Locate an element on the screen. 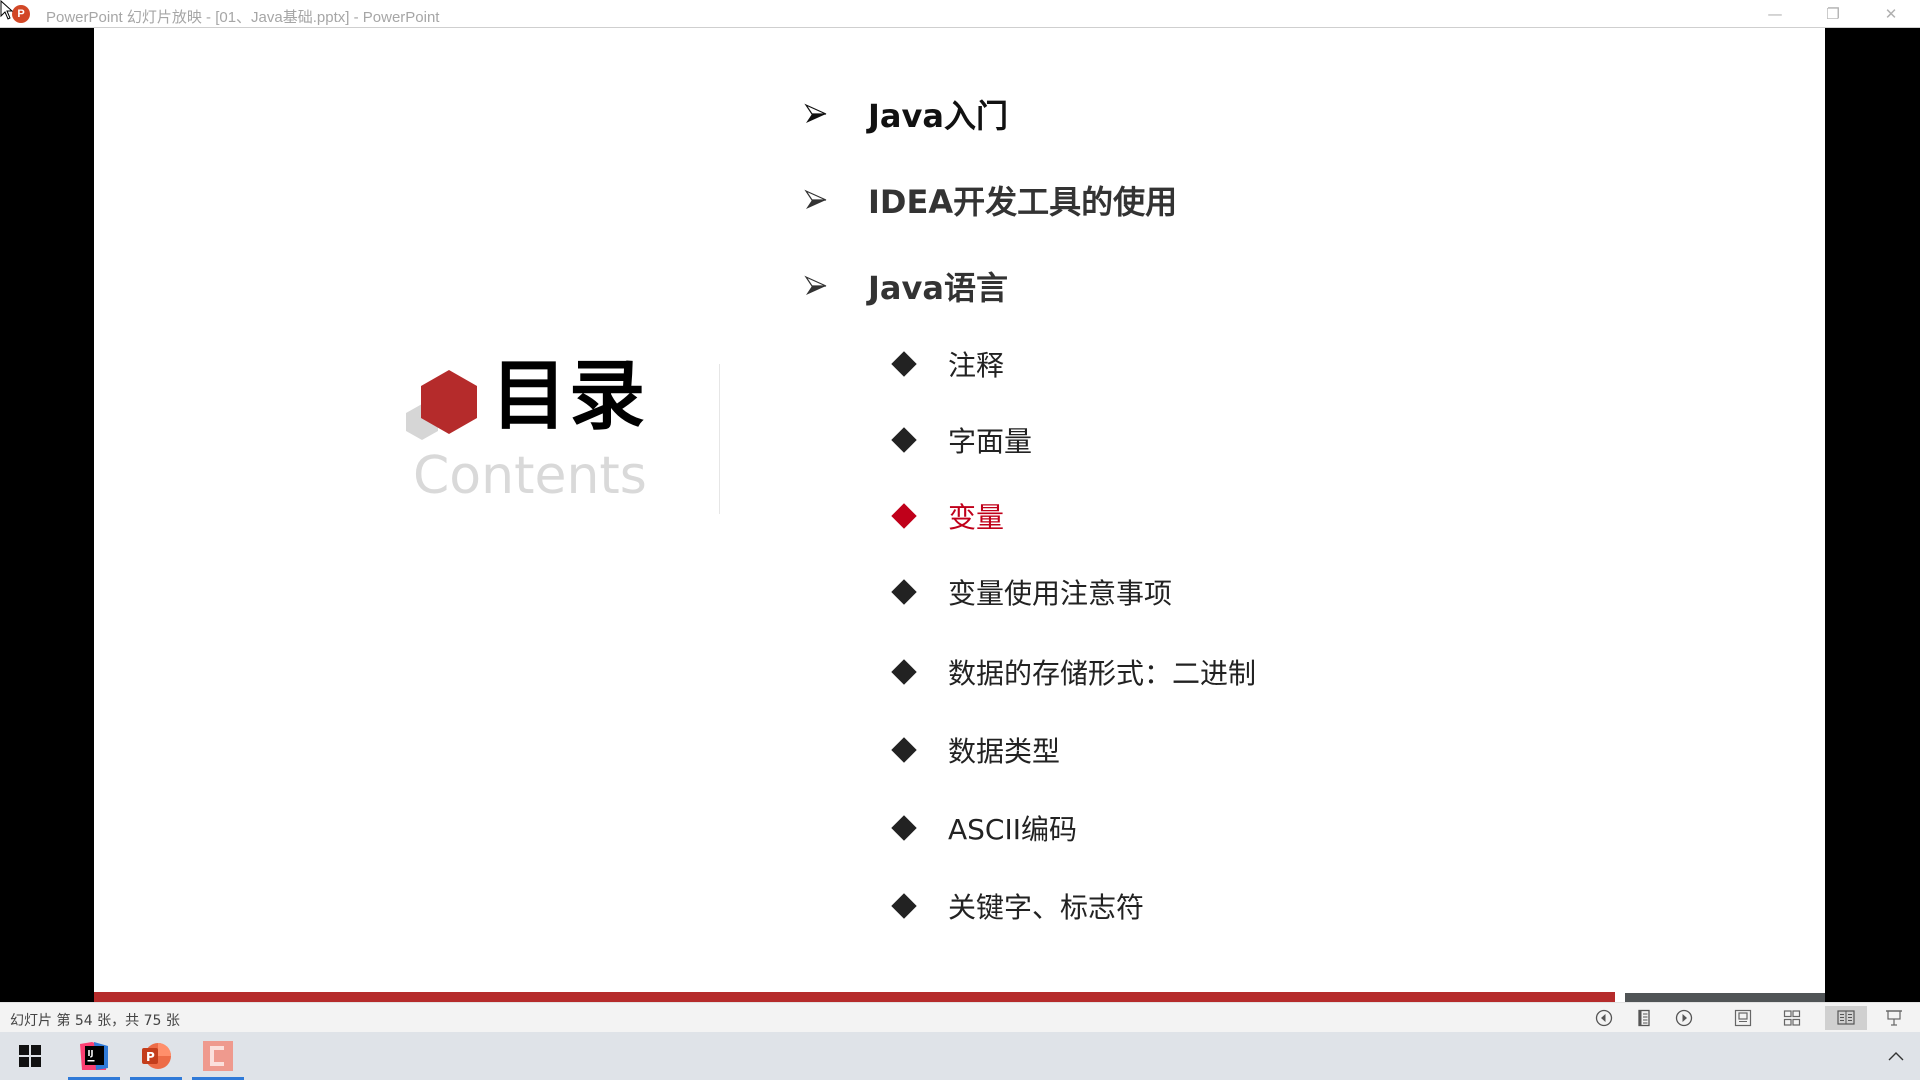 The height and width of the screenshot is (1080, 1920). toc-sub-label: 数据类型 is located at coordinates (1004, 751).